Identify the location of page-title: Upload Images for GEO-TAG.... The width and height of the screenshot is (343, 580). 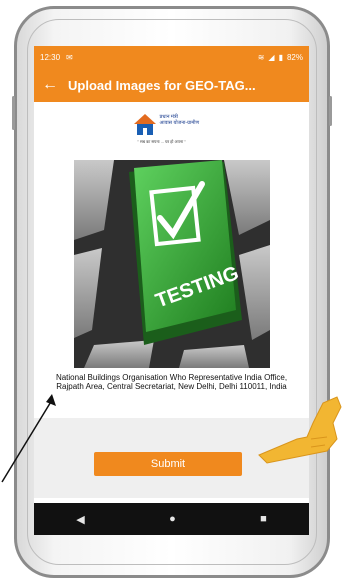
(162, 85).